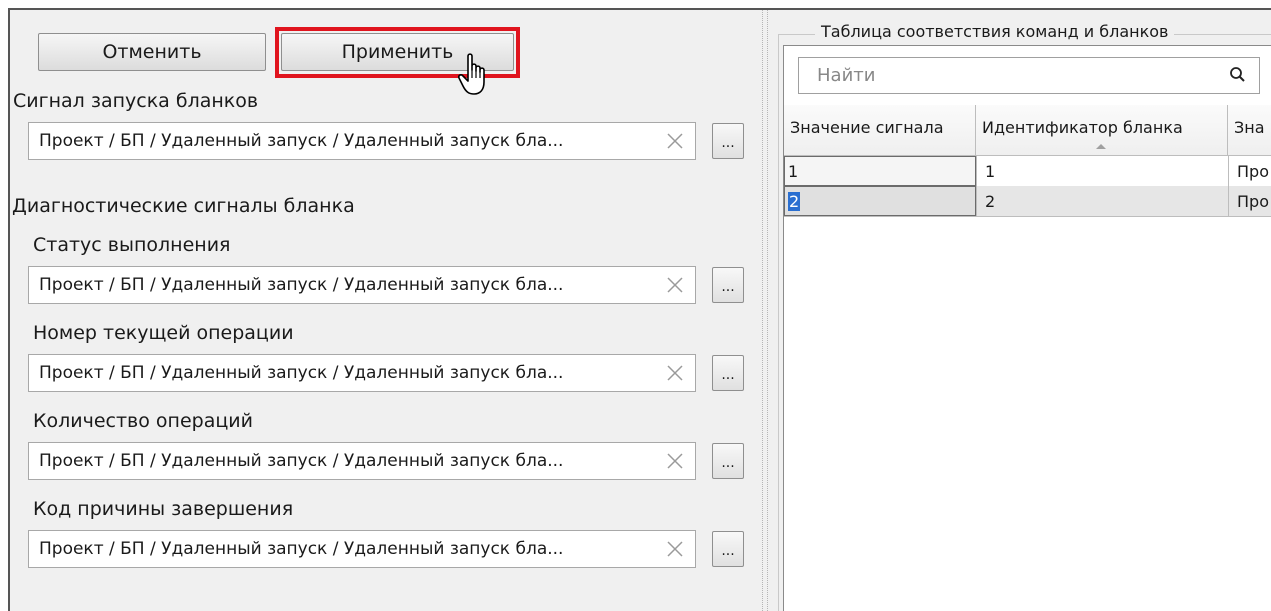 Image resolution: width=1271 pixels, height=611 pixels. Describe the element at coordinates (880, 201) in the screenshot. I see `signal-cell-editing: 2` at that location.